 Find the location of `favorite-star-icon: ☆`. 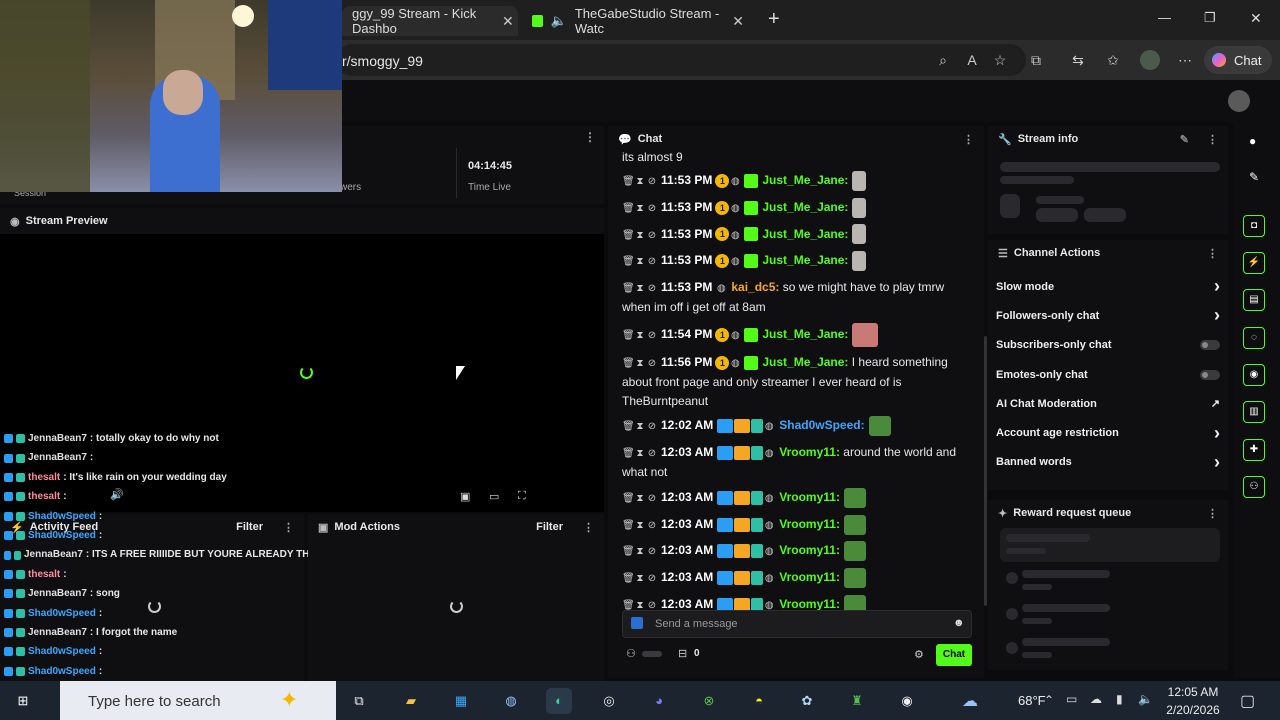

favorite-star-icon: ☆ is located at coordinates (1000, 60).